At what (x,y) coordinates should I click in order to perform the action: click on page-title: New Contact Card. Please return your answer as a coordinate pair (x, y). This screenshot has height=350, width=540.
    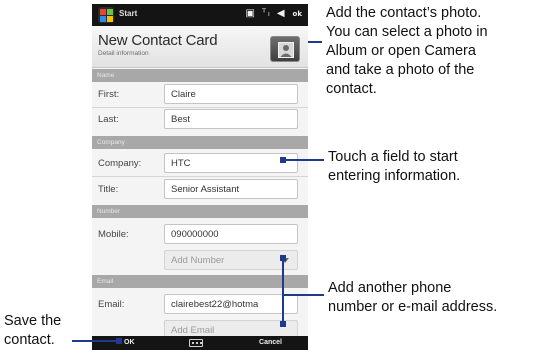
    Looking at the image, I should click on (158, 40).